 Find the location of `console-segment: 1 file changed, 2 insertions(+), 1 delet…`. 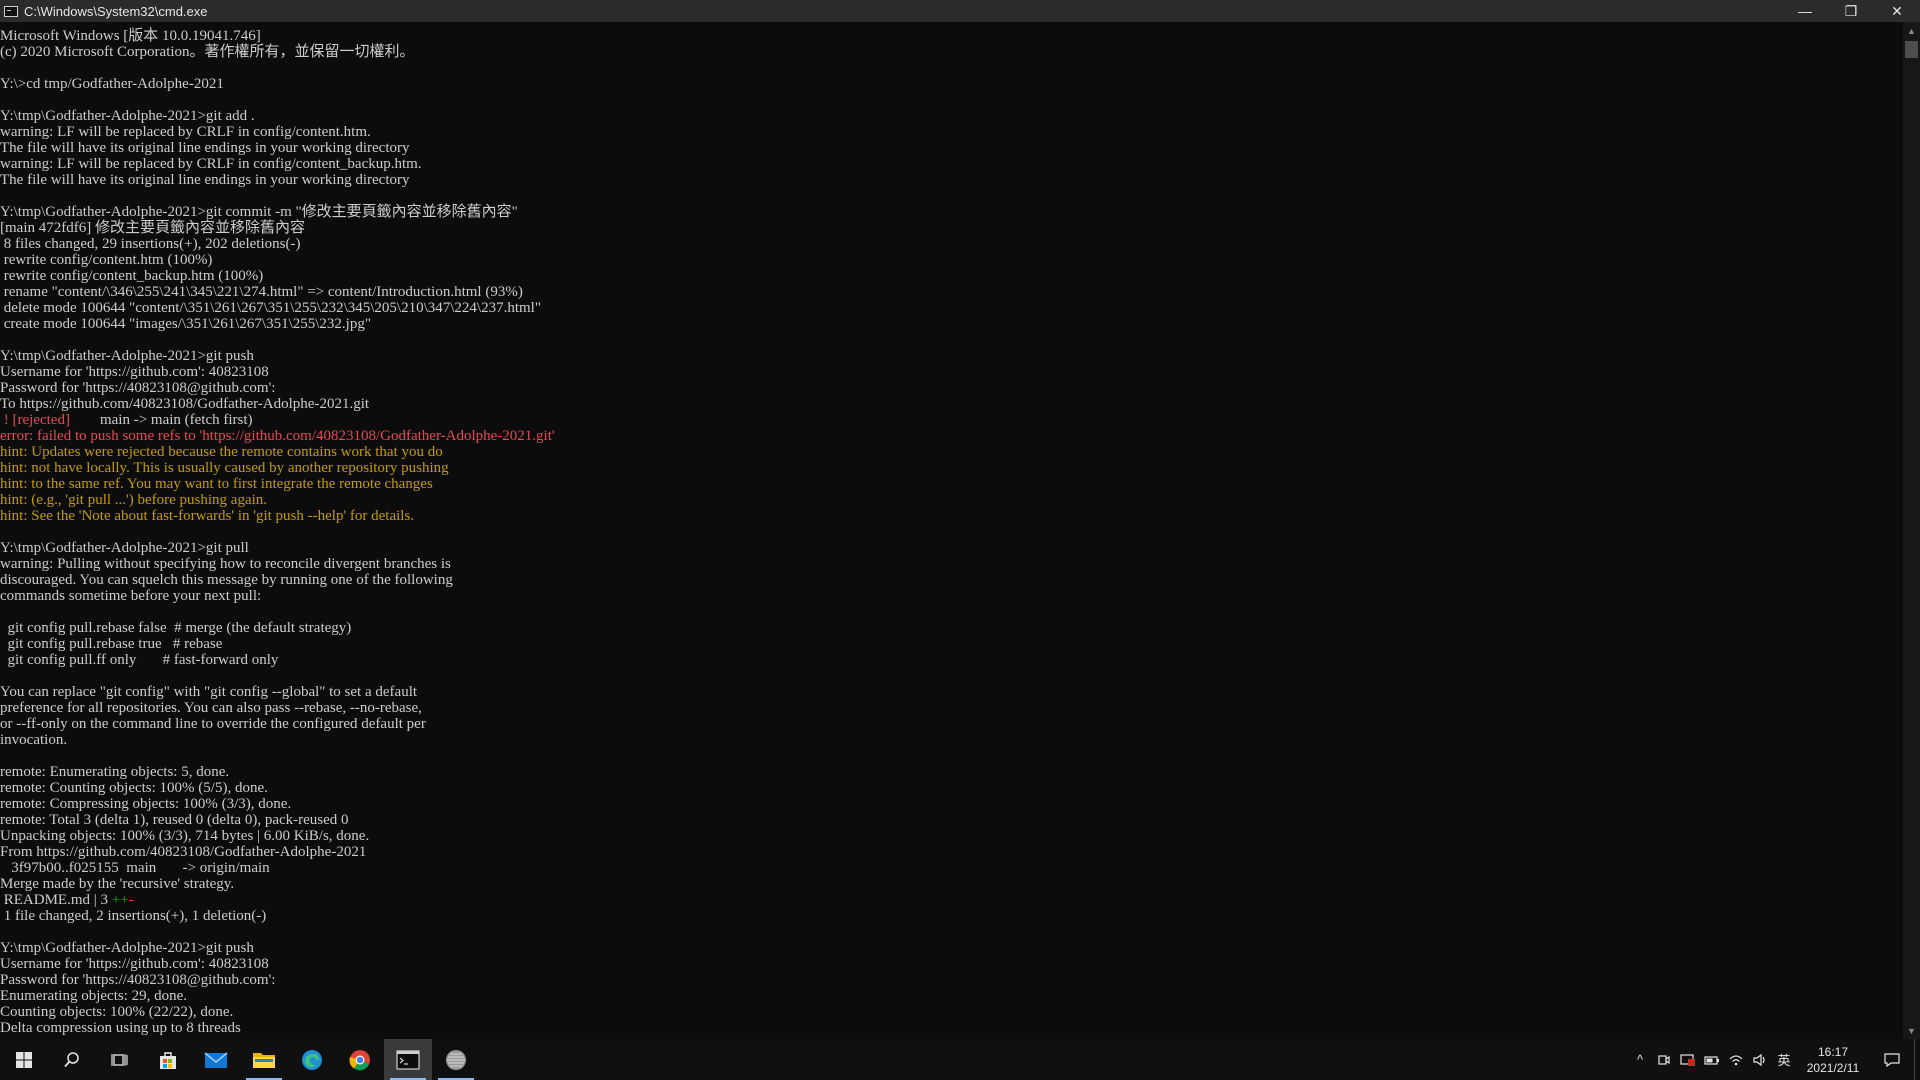

console-segment: 1 file changed, 2 insertions(+), 1 delet… is located at coordinates (133, 916).